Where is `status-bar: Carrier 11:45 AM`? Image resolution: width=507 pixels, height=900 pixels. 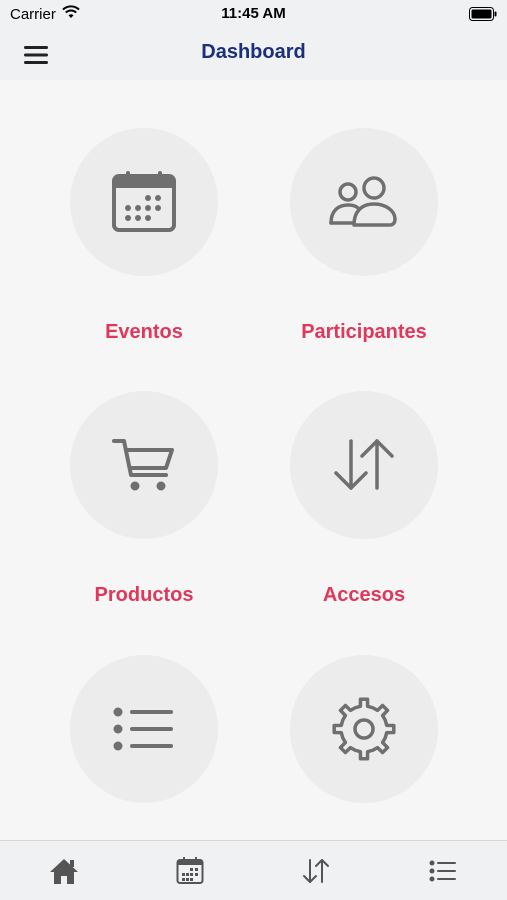 status-bar: Carrier 11:45 AM is located at coordinates (253, 15).